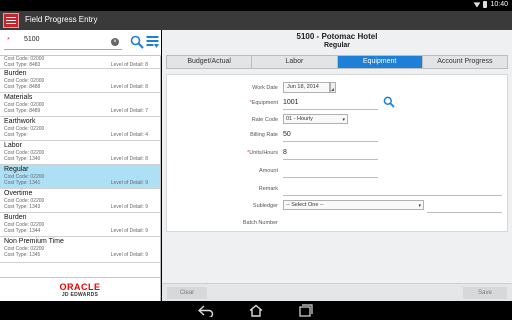 This screenshot has height=320, width=512. I want to click on battery-icon, so click(485, 4).